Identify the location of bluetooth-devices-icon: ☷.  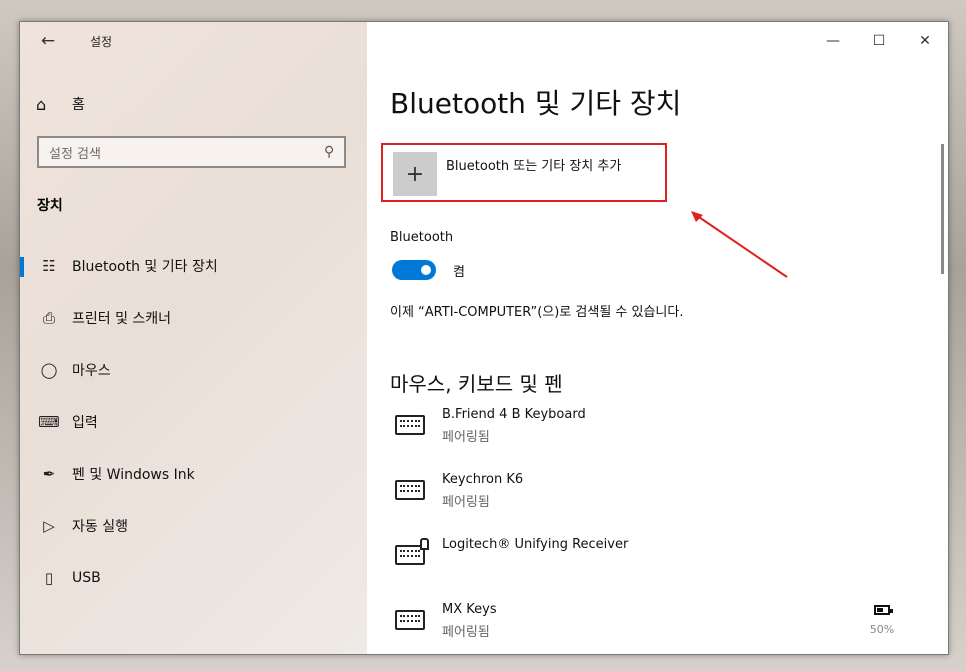
(49, 266).